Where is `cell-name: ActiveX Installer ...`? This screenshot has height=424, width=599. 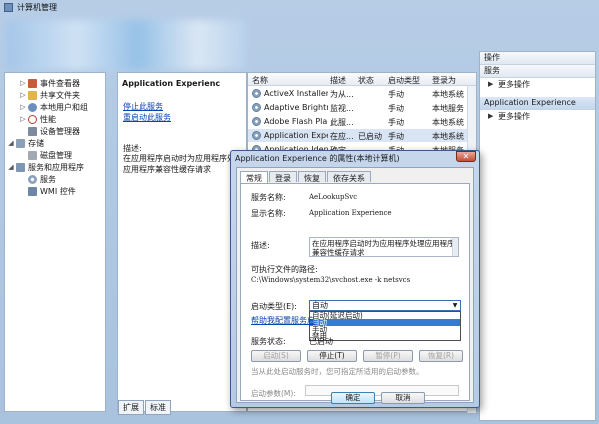
cell-name: ActiveX Installer ... is located at coordinates (296, 93).